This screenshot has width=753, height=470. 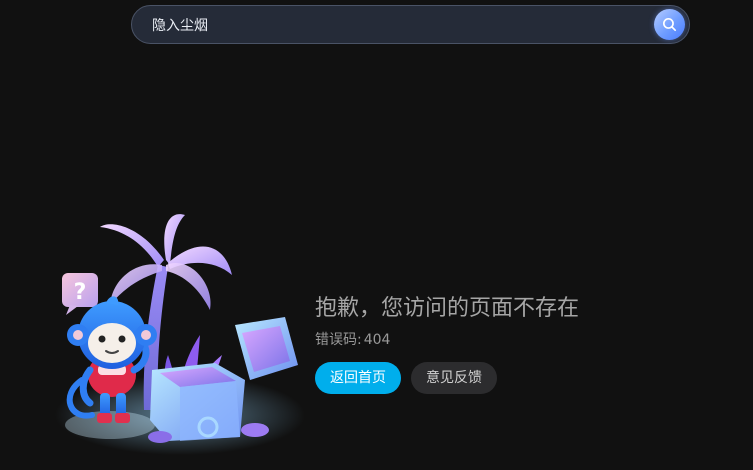 What do you see at coordinates (377, 340) in the screenshot?
I see `error-code-value: 404` at bounding box center [377, 340].